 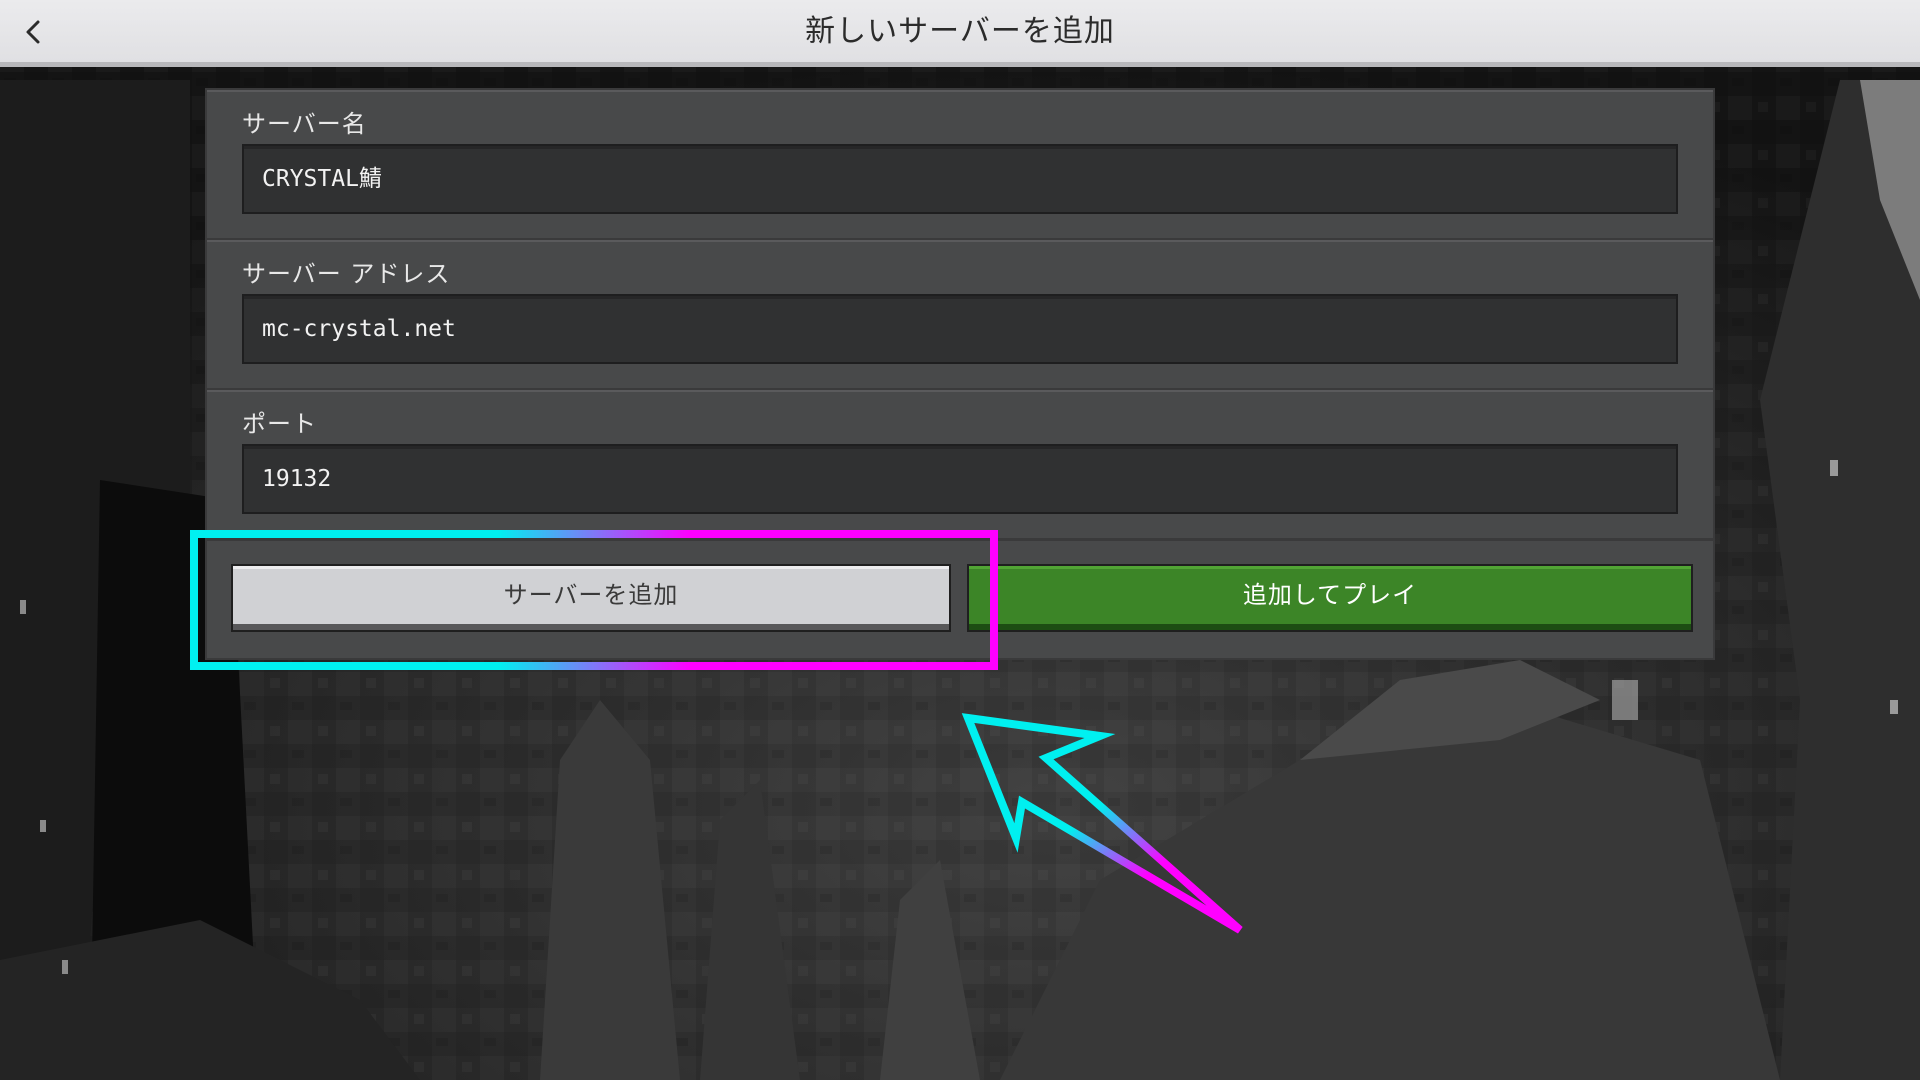 I want to click on server-address-label: サーバー アドレス, so click(x=346, y=274).